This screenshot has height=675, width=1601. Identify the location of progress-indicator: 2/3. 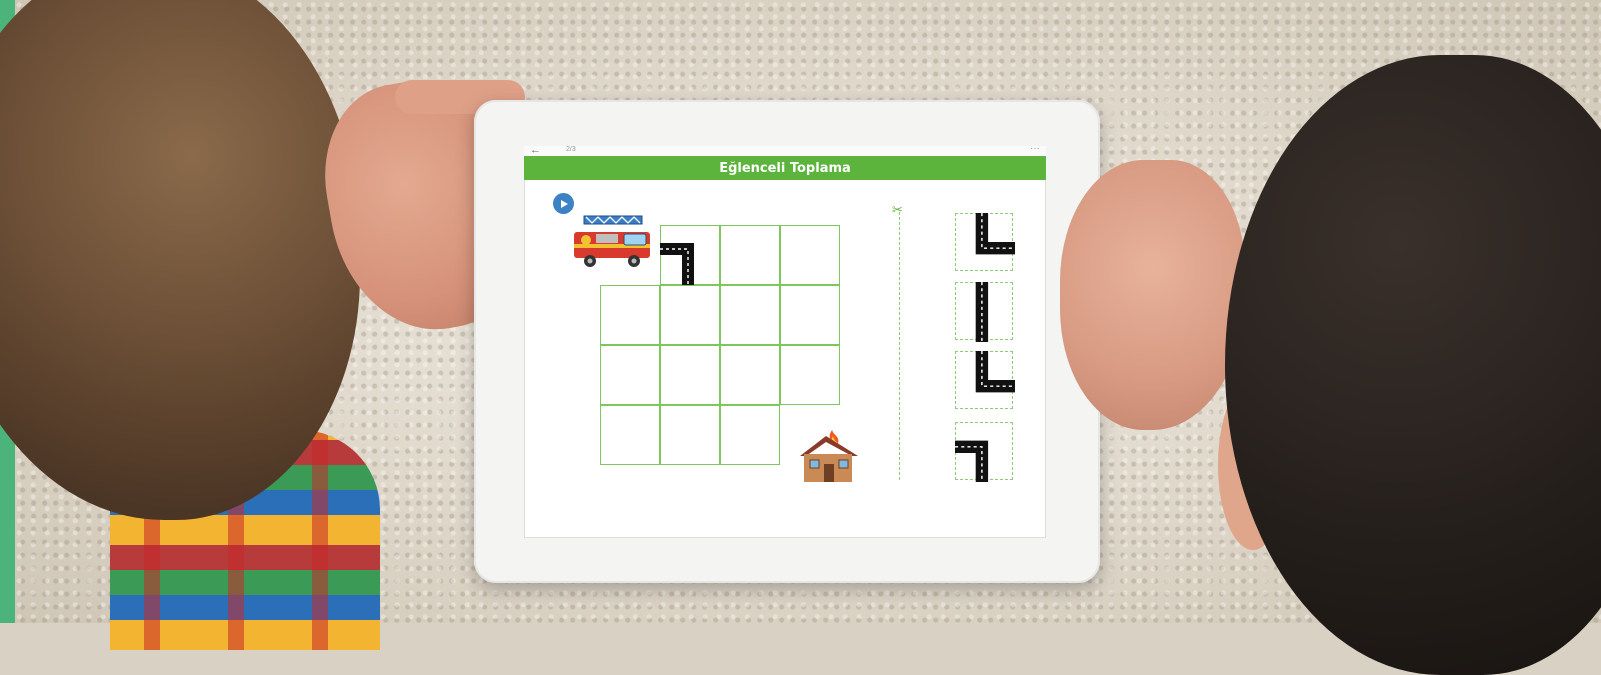
(571, 149).